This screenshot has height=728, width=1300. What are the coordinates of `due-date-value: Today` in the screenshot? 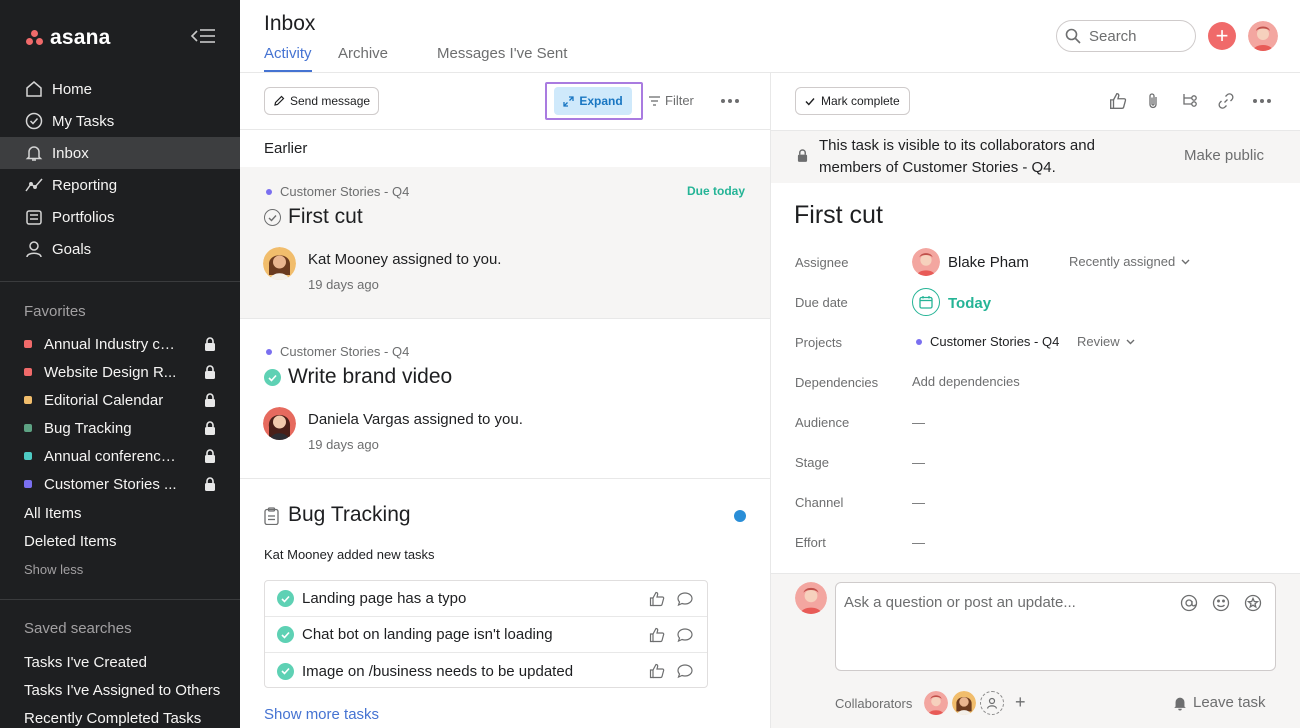 It's located at (969, 303).